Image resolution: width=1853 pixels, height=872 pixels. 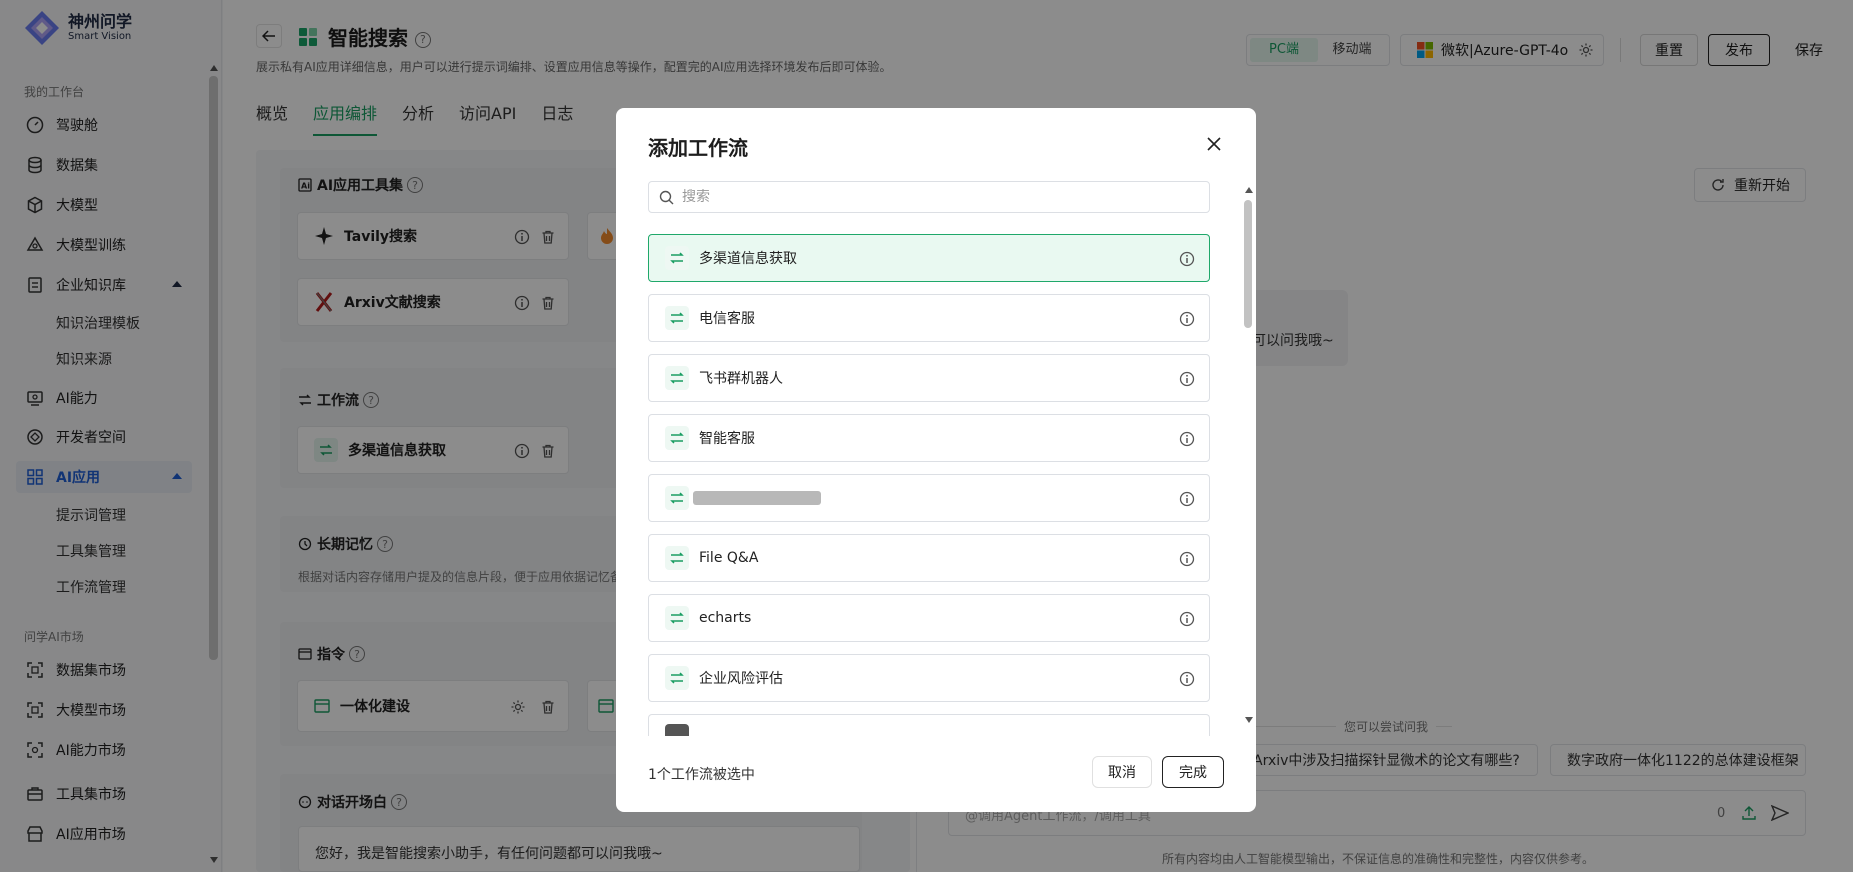 I want to click on workflow-name: 多渠道信息获取, so click(x=748, y=259).